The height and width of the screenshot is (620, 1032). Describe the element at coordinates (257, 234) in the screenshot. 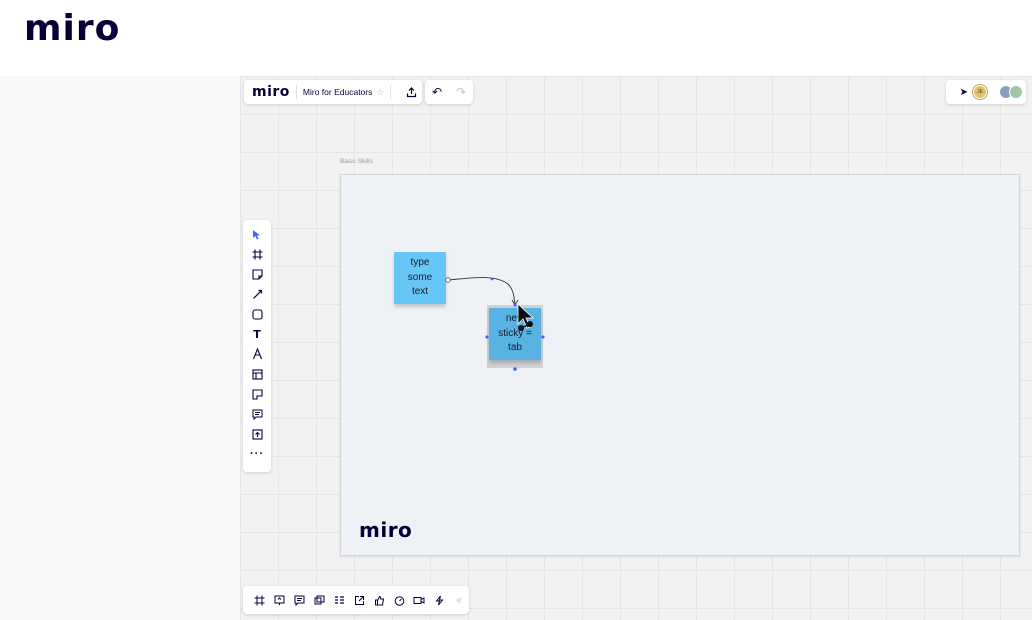

I see `select-icon` at that location.